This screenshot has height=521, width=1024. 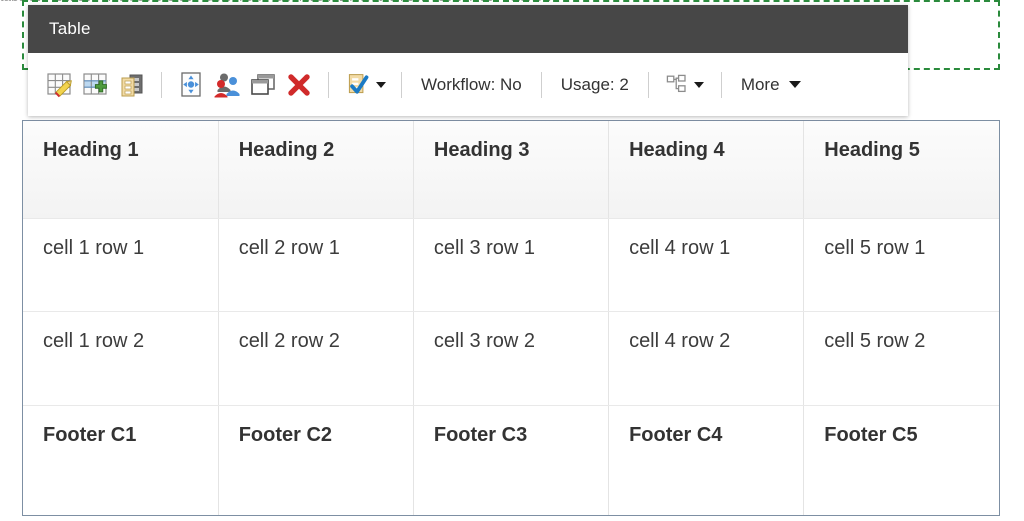 I want to click on footer-cell: Footer C4, so click(x=706, y=460).